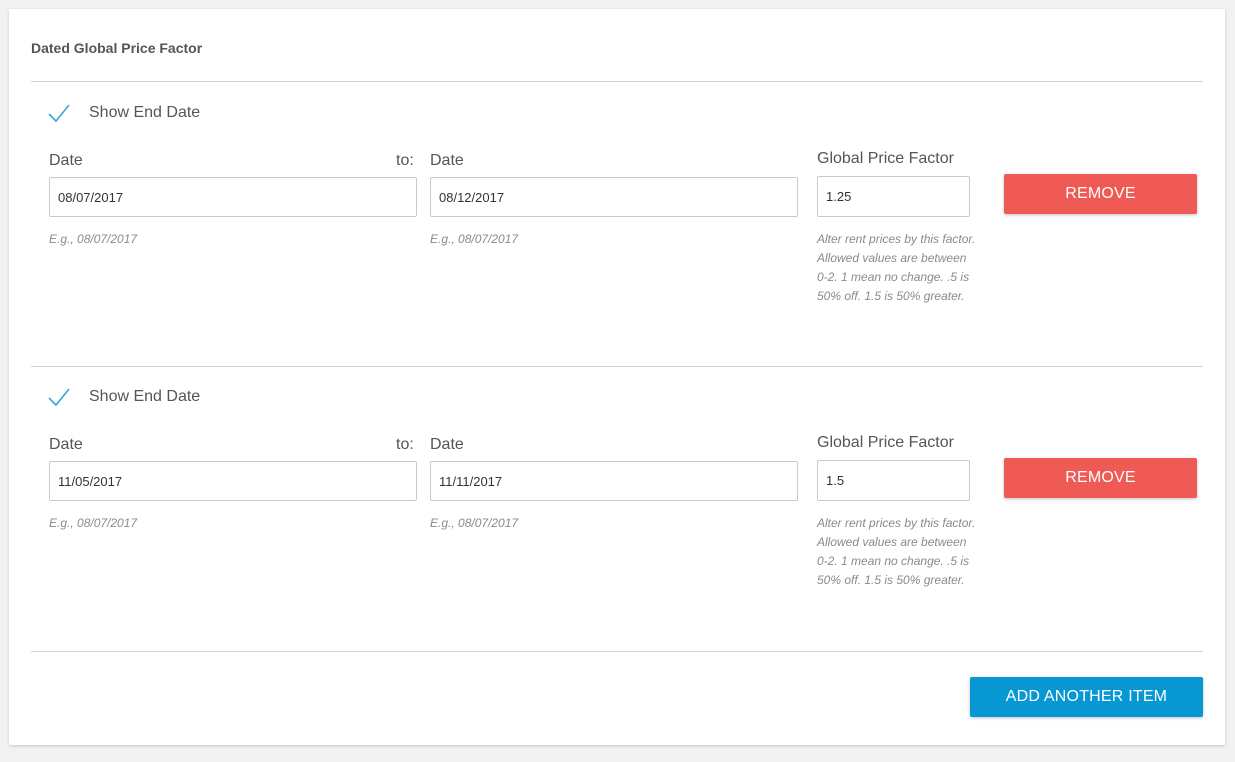 This screenshot has height=762, width=1235. What do you see at coordinates (617, 651) in the screenshot?
I see `footer-divider` at bounding box center [617, 651].